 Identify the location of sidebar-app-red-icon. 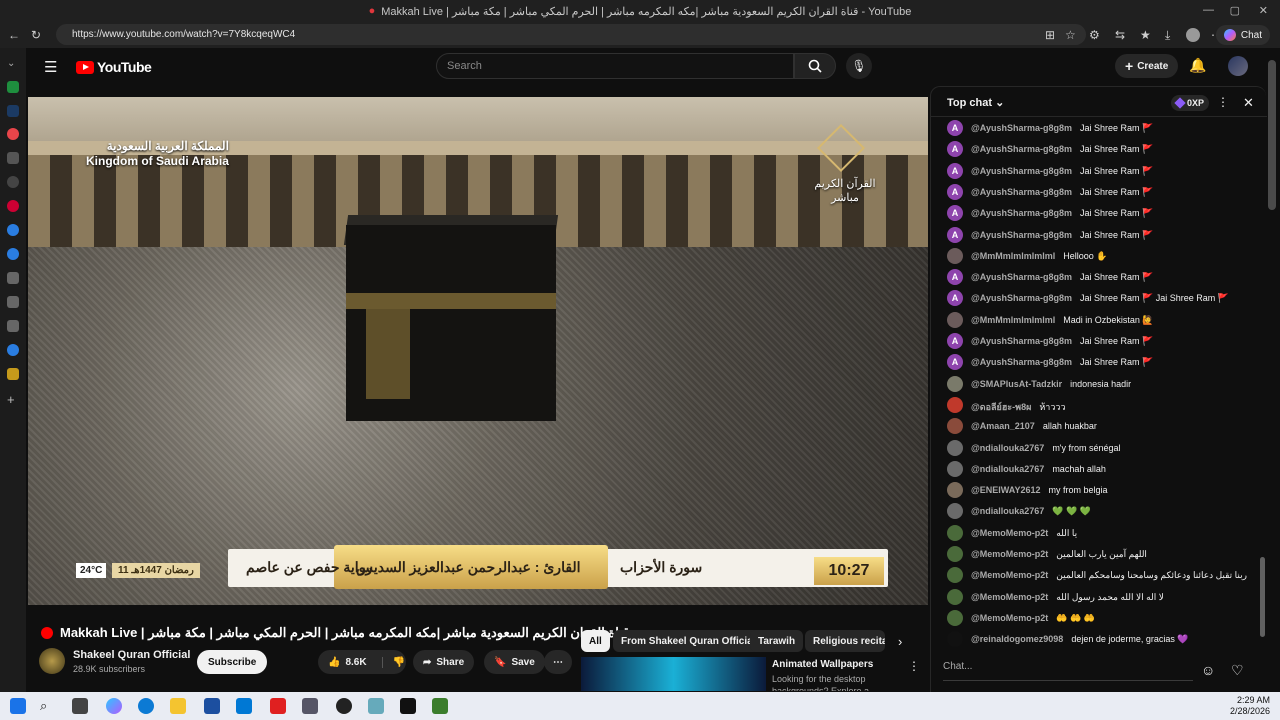
(13, 206).